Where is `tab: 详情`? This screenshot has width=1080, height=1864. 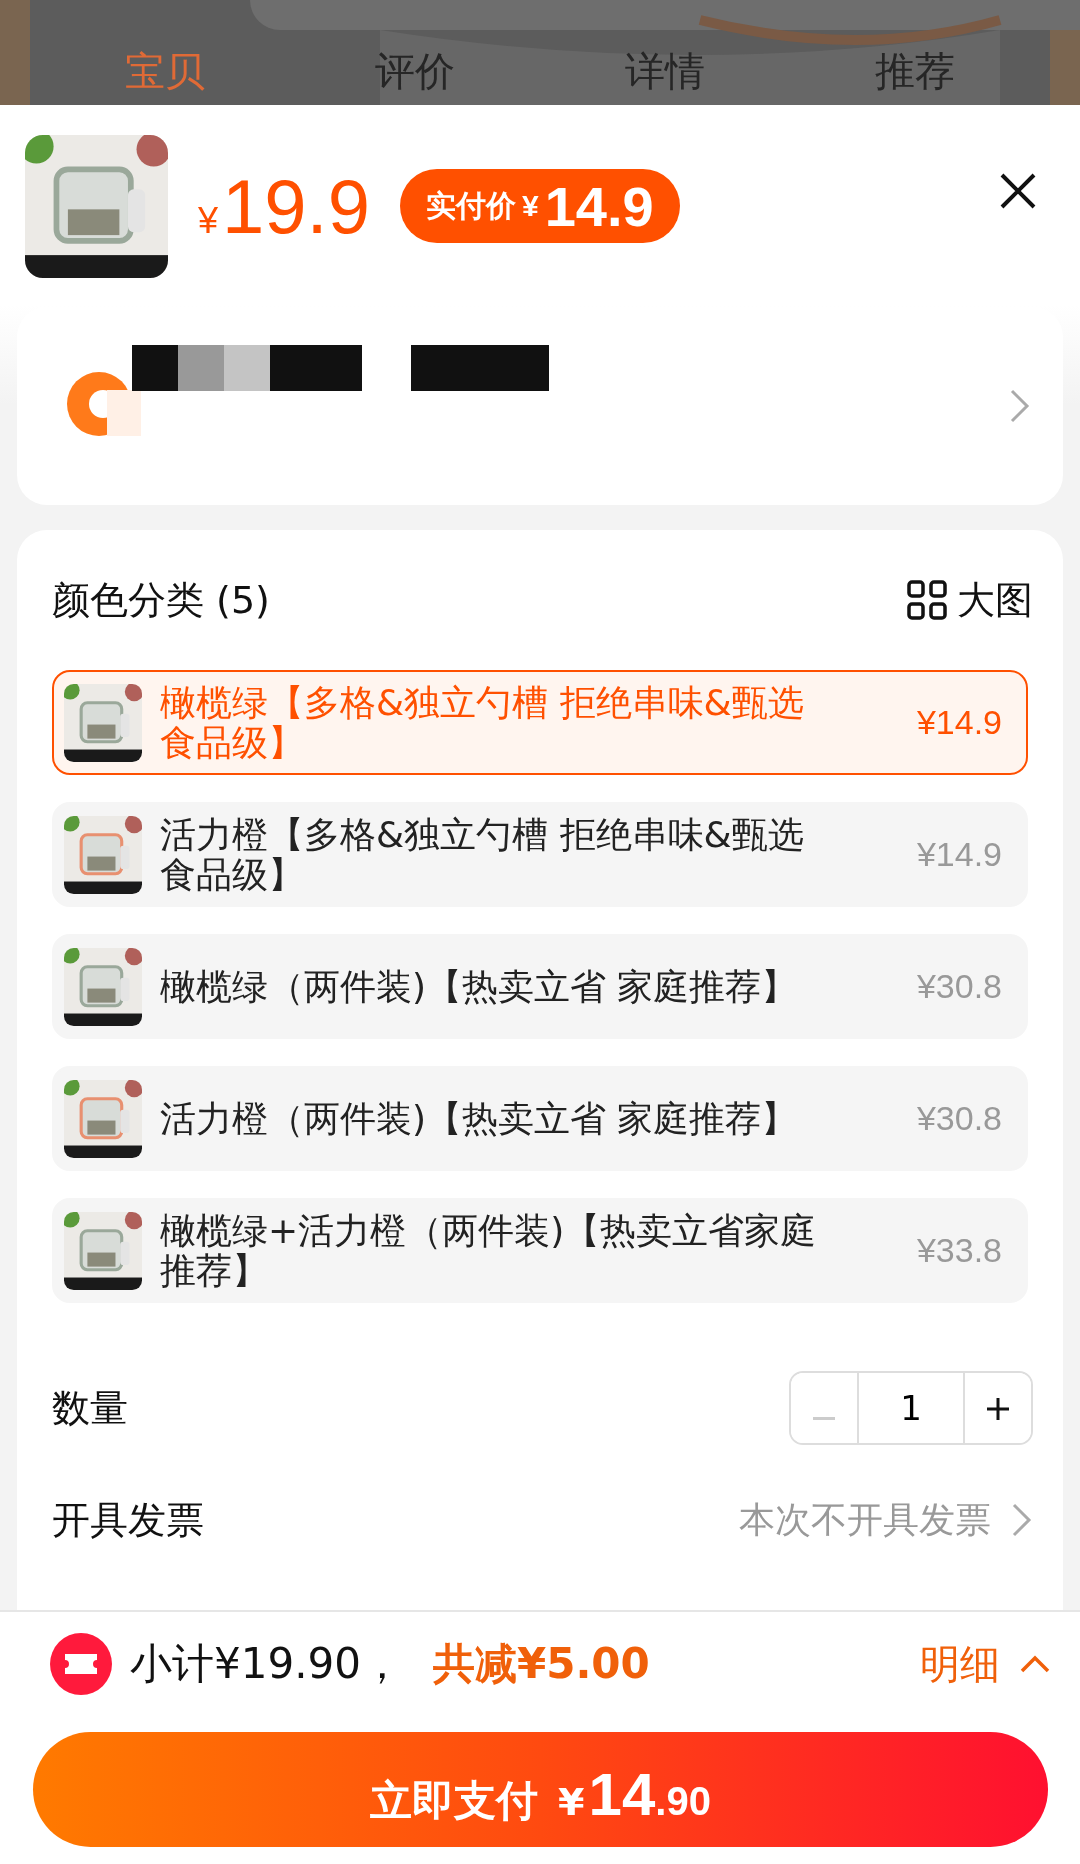
tab: 详情 is located at coordinates (665, 74).